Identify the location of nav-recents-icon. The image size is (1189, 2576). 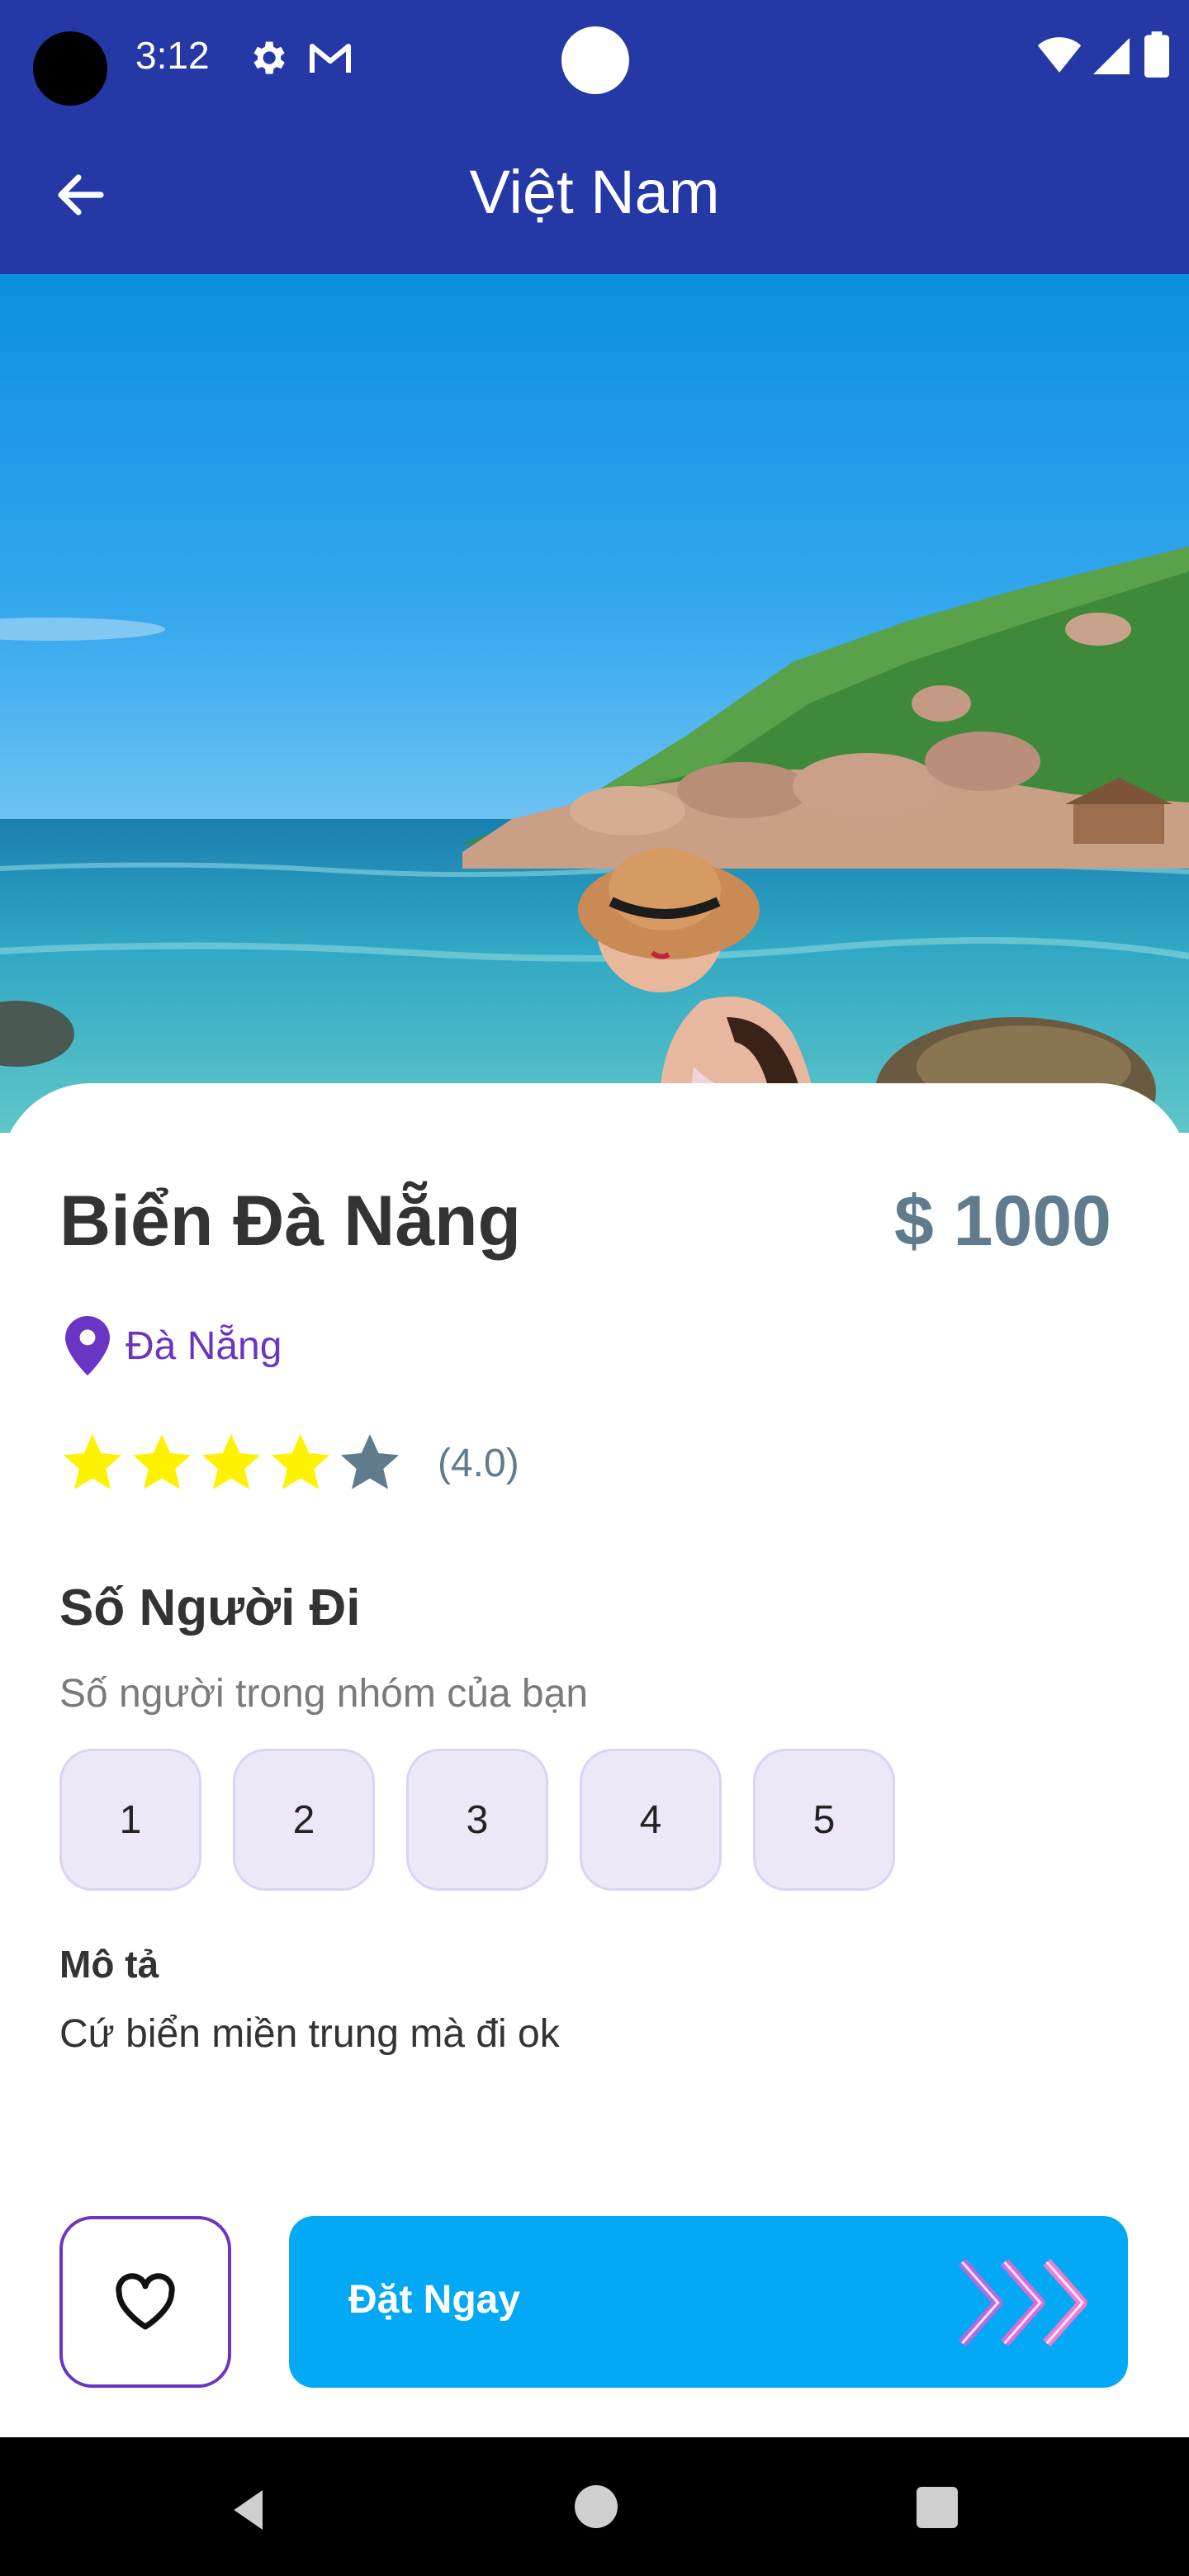
(937, 2507).